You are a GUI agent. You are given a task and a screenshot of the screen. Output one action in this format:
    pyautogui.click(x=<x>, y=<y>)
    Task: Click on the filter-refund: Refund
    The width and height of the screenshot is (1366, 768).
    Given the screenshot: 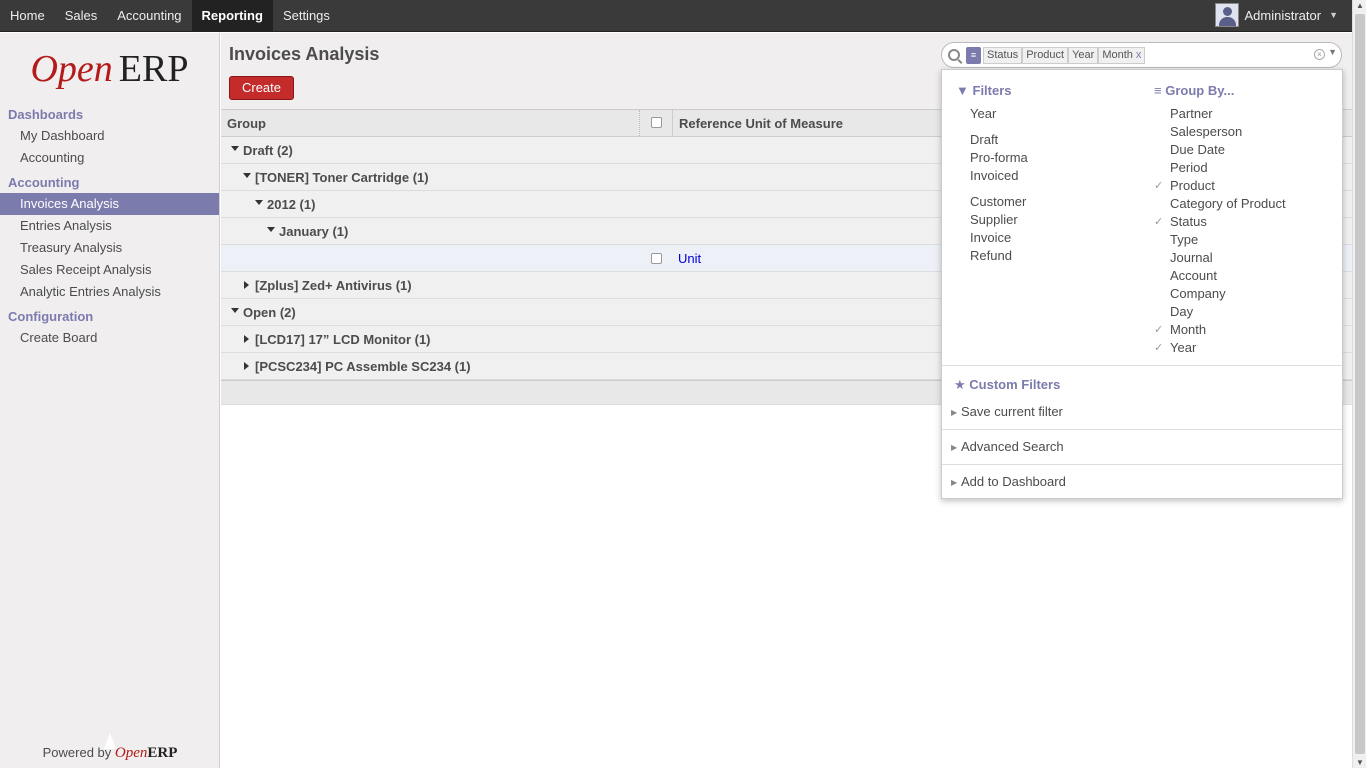 What is the action you would take?
    pyautogui.click(x=991, y=255)
    